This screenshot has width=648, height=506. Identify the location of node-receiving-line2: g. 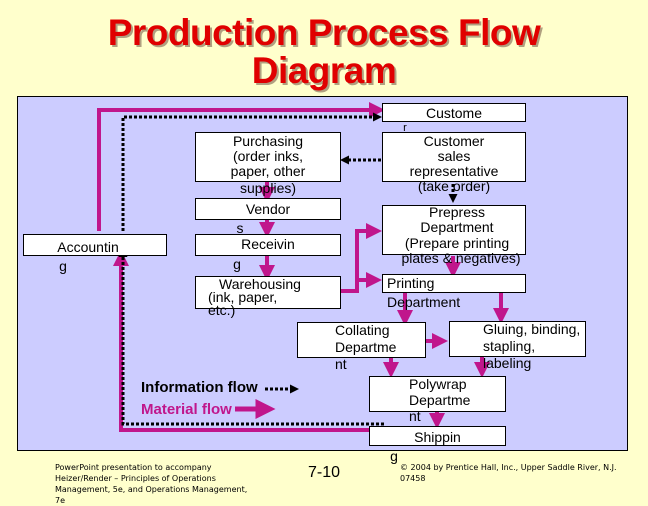
(237, 264).